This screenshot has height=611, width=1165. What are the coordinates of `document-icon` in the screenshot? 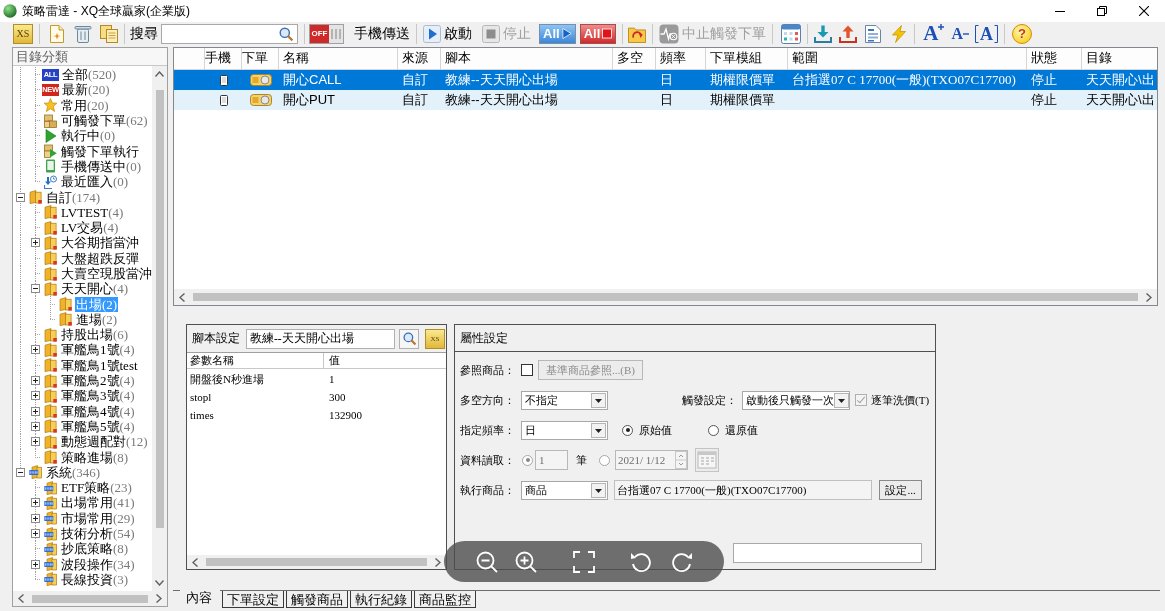 It's located at (873, 33).